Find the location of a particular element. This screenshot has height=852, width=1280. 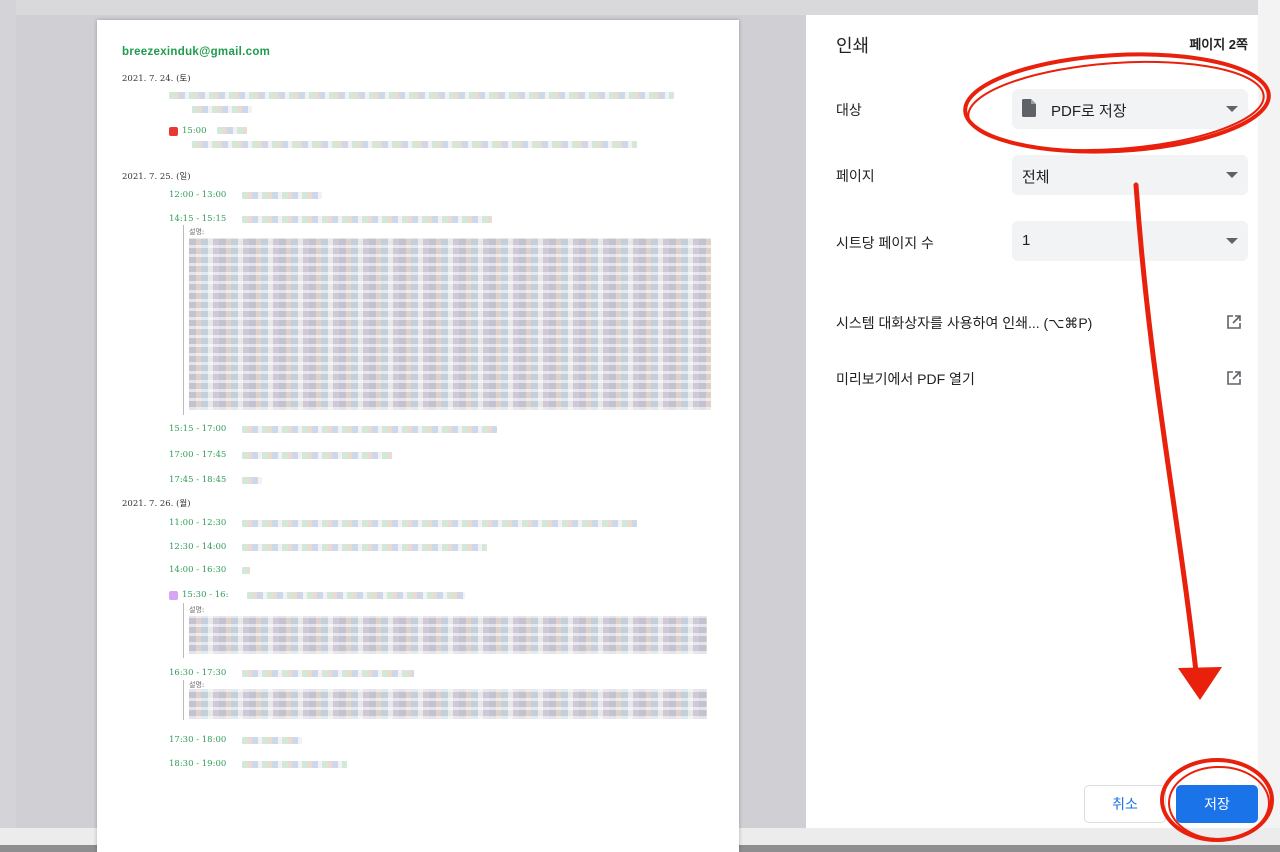

preview-time: 12:00 - 13:00 is located at coordinates (198, 195).